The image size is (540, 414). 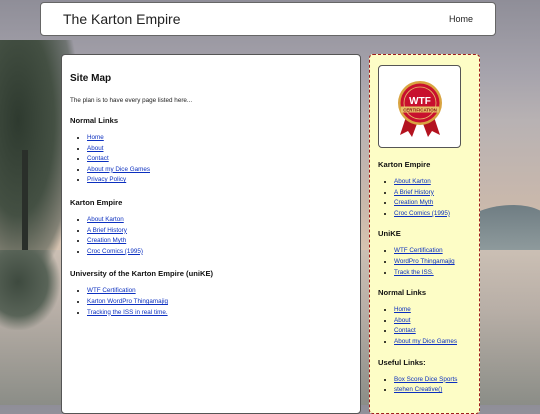 I want to click on nav-home-link: Home, so click(x=461, y=19).